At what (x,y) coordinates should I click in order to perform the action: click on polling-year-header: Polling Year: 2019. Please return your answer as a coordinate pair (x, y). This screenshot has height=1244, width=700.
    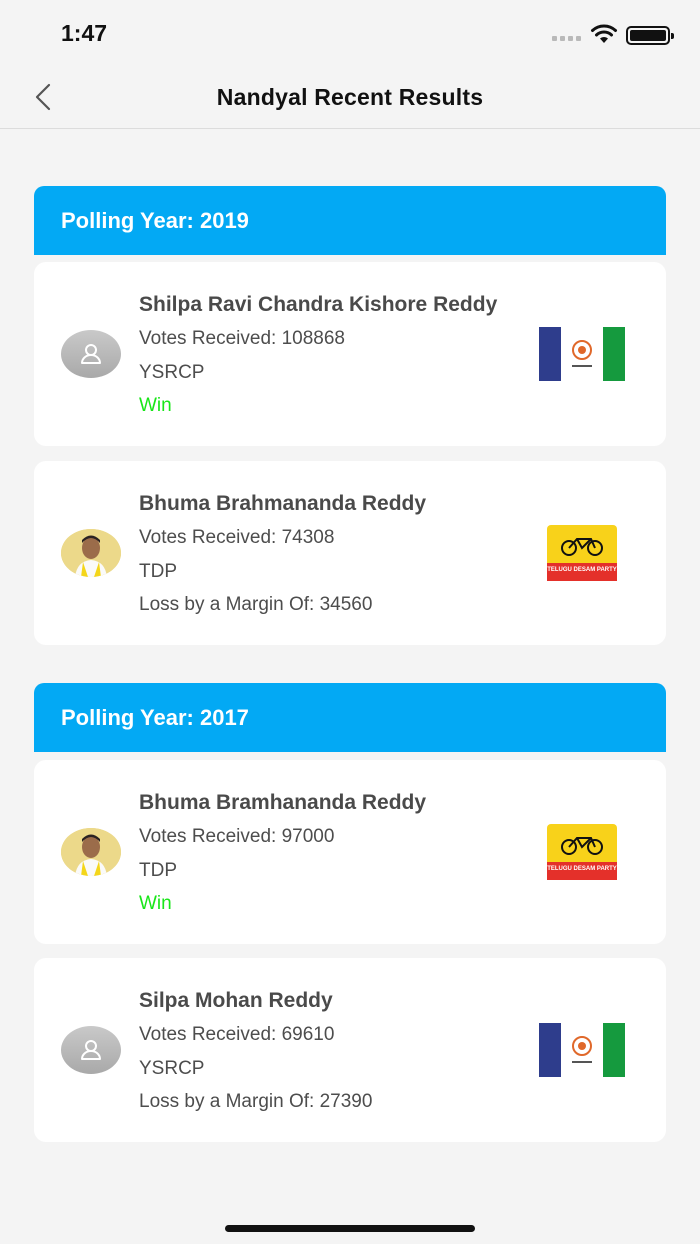
    Looking at the image, I should click on (350, 220).